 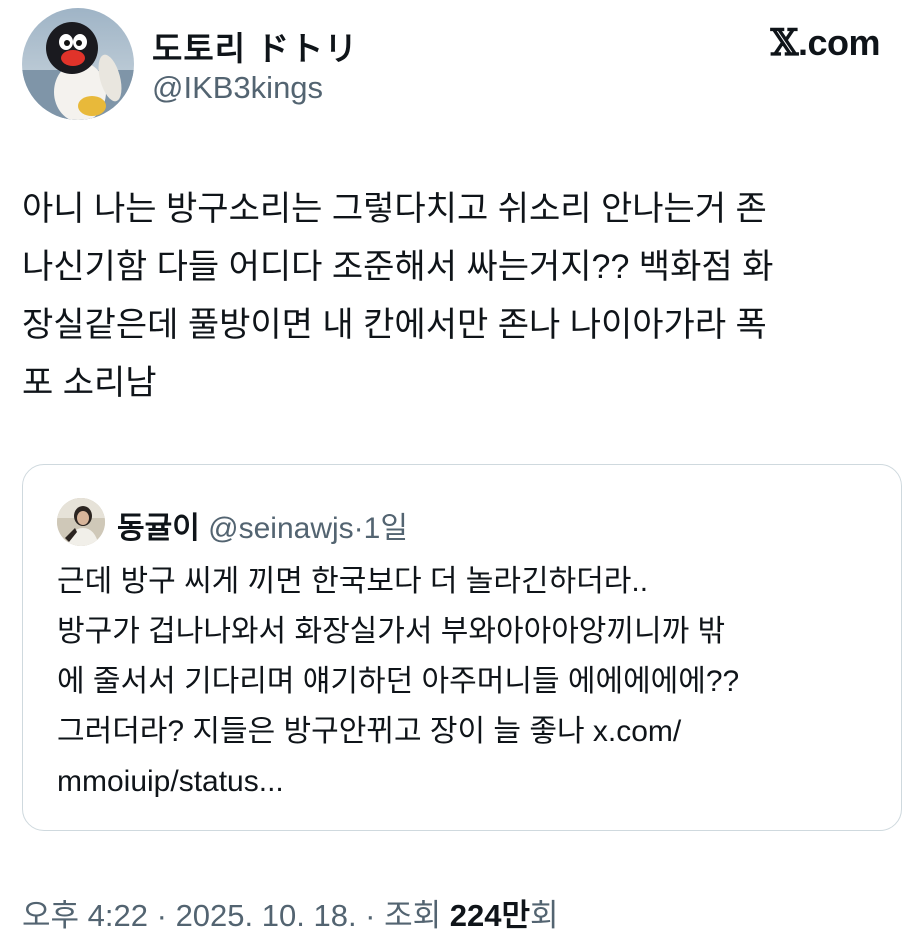 I want to click on penguin-avatar-icon, so click(x=78, y=71).